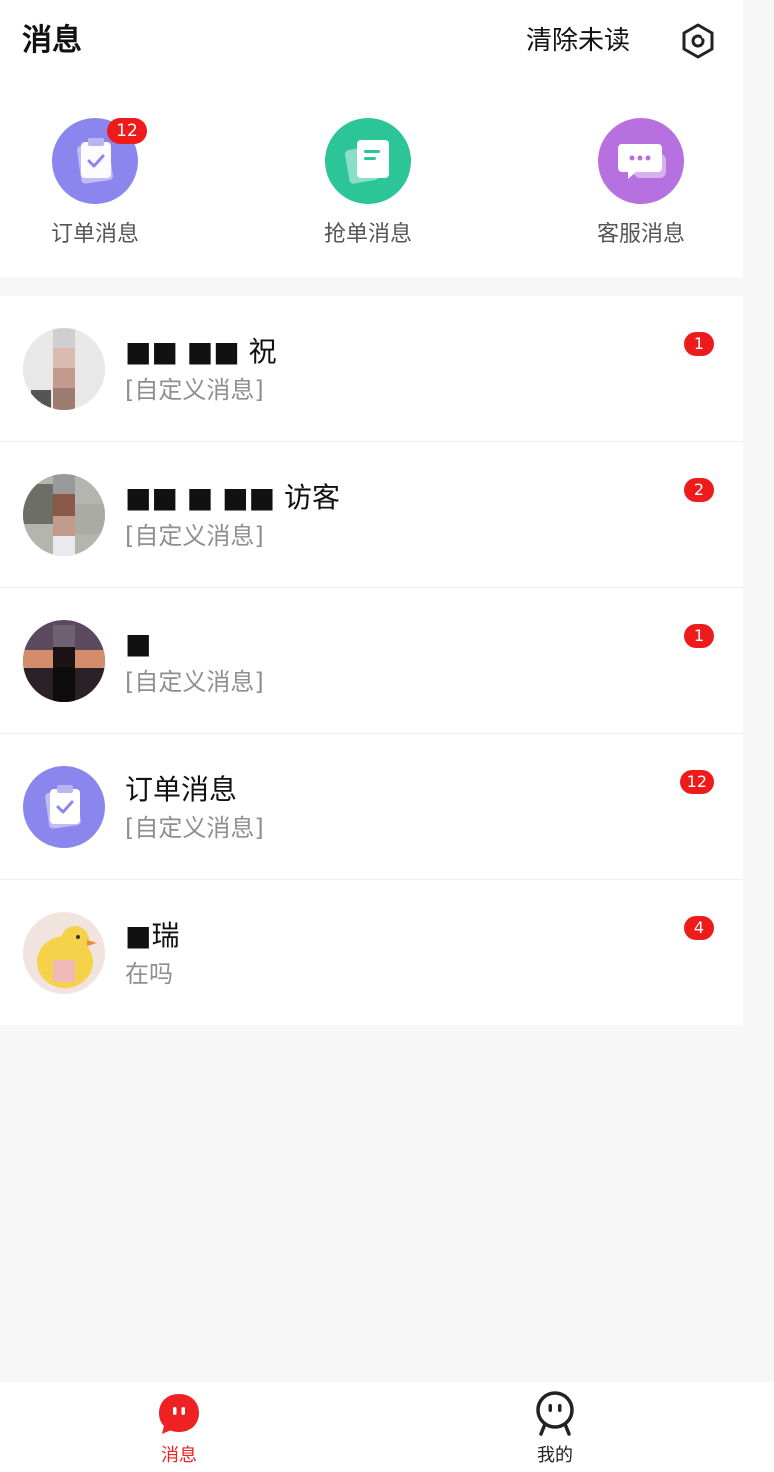 The image size is (774, 1472). What do you see at coordinates (555, 1455) in the screenshot?
I see `tab-label: 我的` at bounding box center [555, 1455].